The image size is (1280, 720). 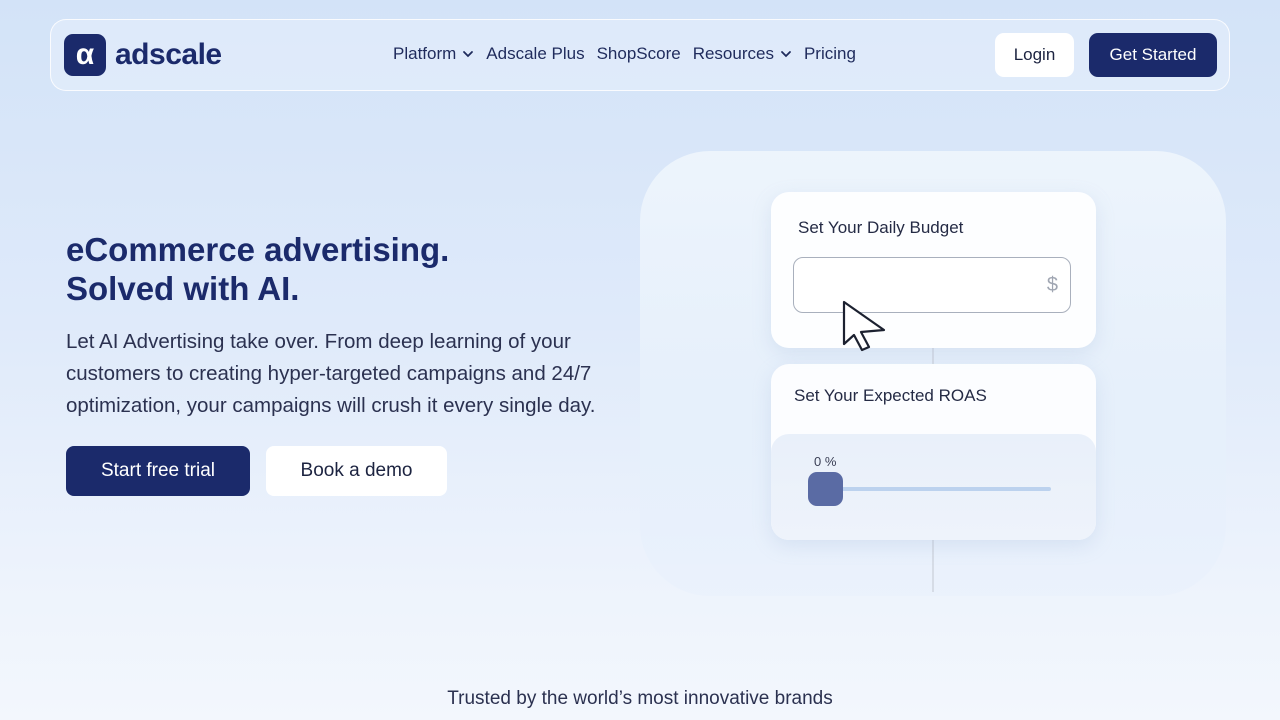 What do you see at coordinates (183, 288) in the screenshot?
I see `hero-title-line-2: Solved with AI.` at bounding box center [183, 288].